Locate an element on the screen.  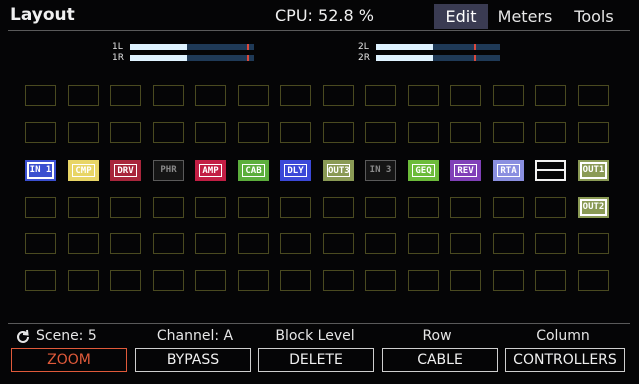
block-label: AMP is located at coordinates (210, 170).